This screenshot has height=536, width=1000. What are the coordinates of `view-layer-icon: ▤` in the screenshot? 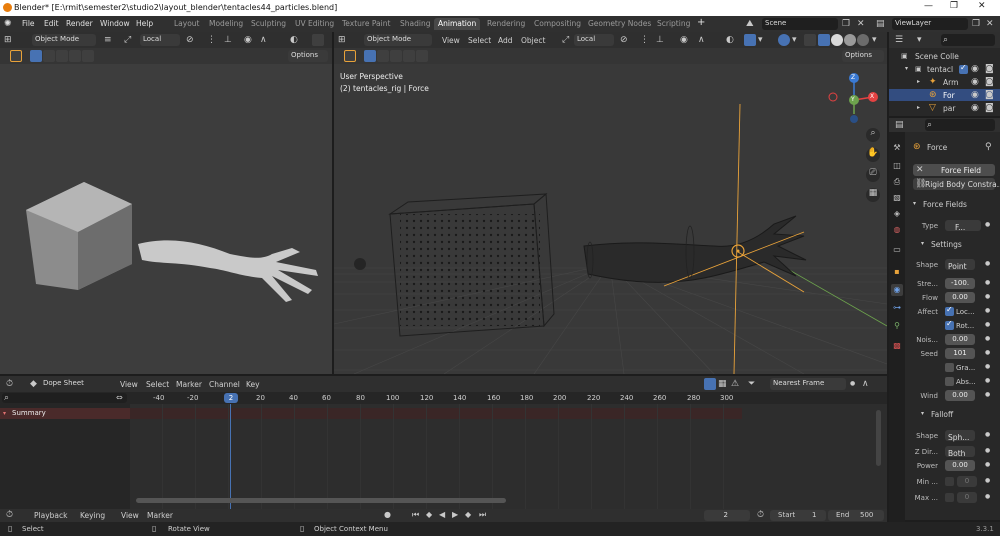 It's located at (880, 24).